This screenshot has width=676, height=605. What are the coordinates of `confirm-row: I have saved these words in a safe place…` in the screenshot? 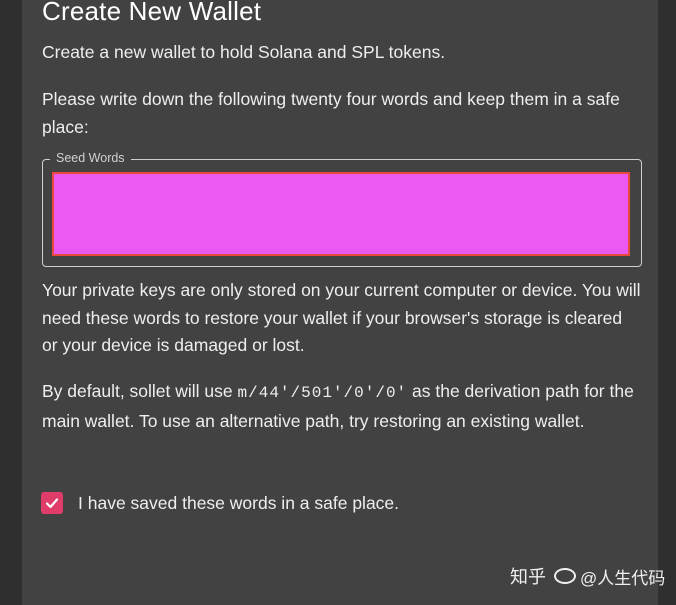 It's located at (220, 503).